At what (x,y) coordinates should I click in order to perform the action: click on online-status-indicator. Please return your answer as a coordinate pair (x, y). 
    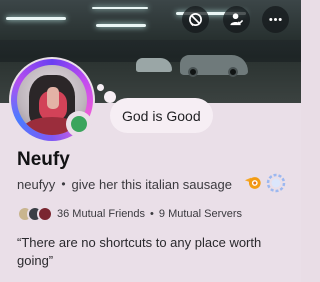
    Looking at the image, I should click on (79, 124).